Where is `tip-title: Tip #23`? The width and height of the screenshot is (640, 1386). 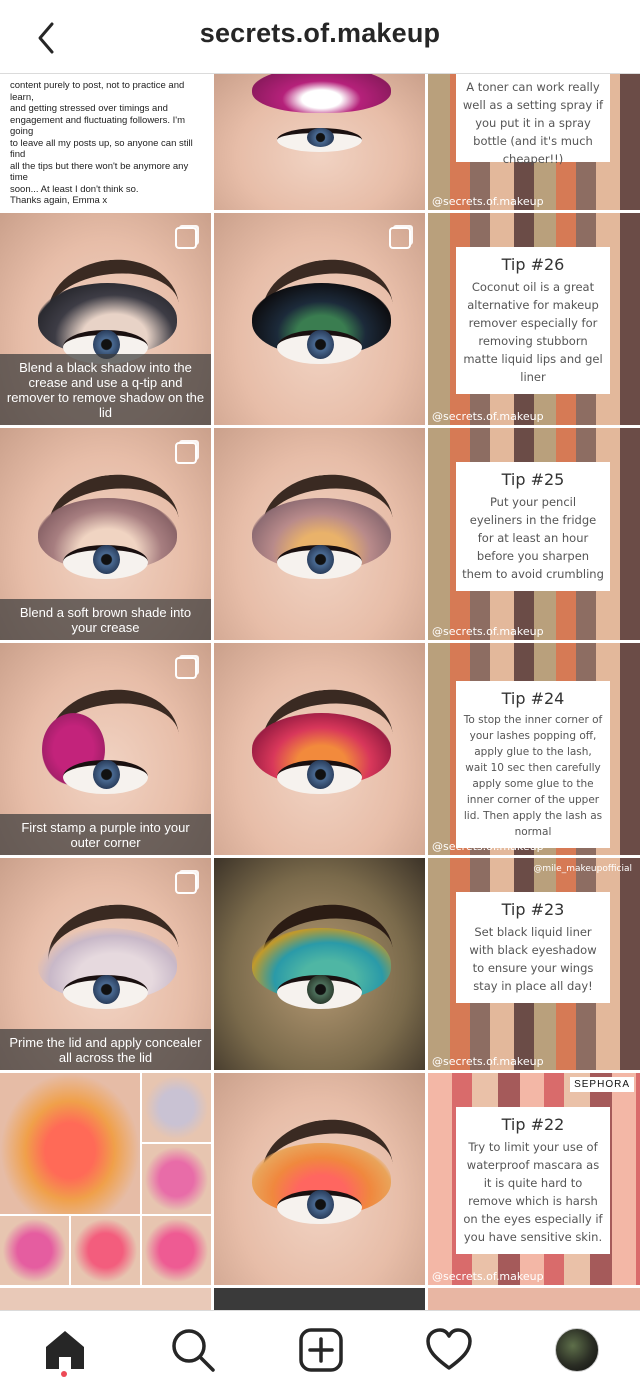 tip-title: Tip #23 is located at coordinates (533, 909).